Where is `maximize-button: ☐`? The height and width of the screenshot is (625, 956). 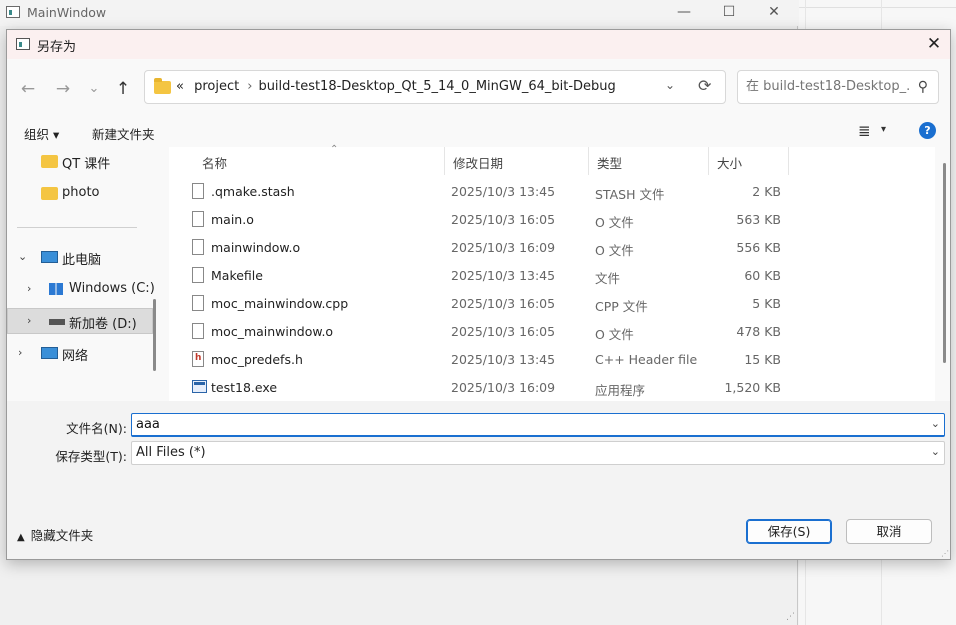
maximize-button: ☐ is located at coordinates (729, 13).